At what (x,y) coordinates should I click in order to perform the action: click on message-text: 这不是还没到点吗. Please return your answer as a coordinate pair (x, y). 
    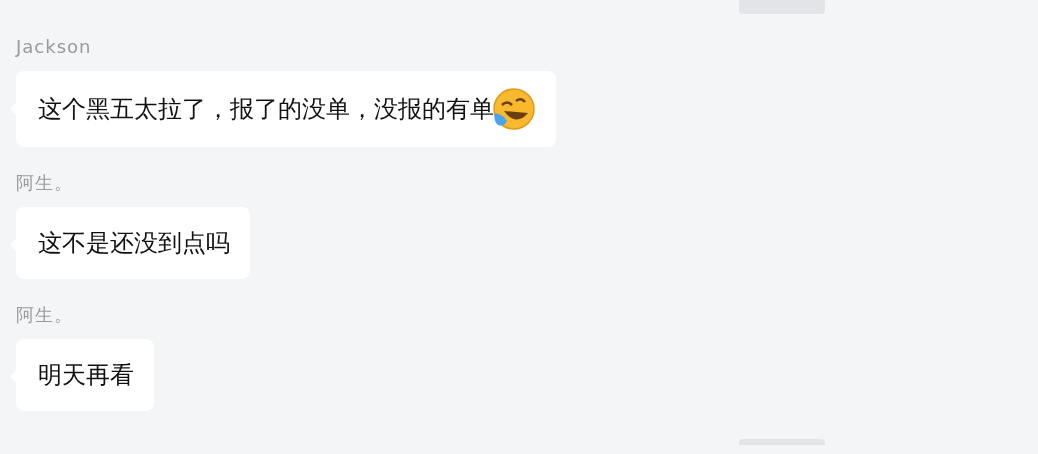
    Looking at the image, I should click on (134, 243).